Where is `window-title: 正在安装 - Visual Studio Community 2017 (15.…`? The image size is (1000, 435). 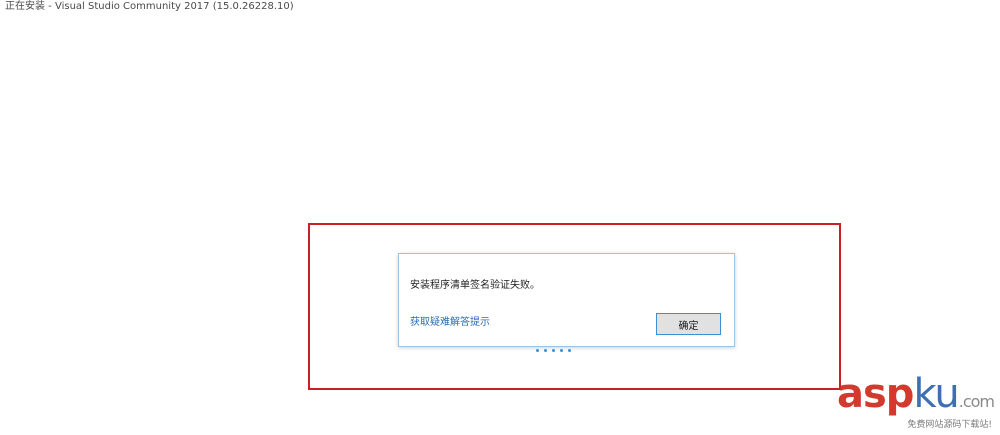 window-title: 正在安装 - Visual Studio Community 2017 (15.… is located at coordinates (149, 6).